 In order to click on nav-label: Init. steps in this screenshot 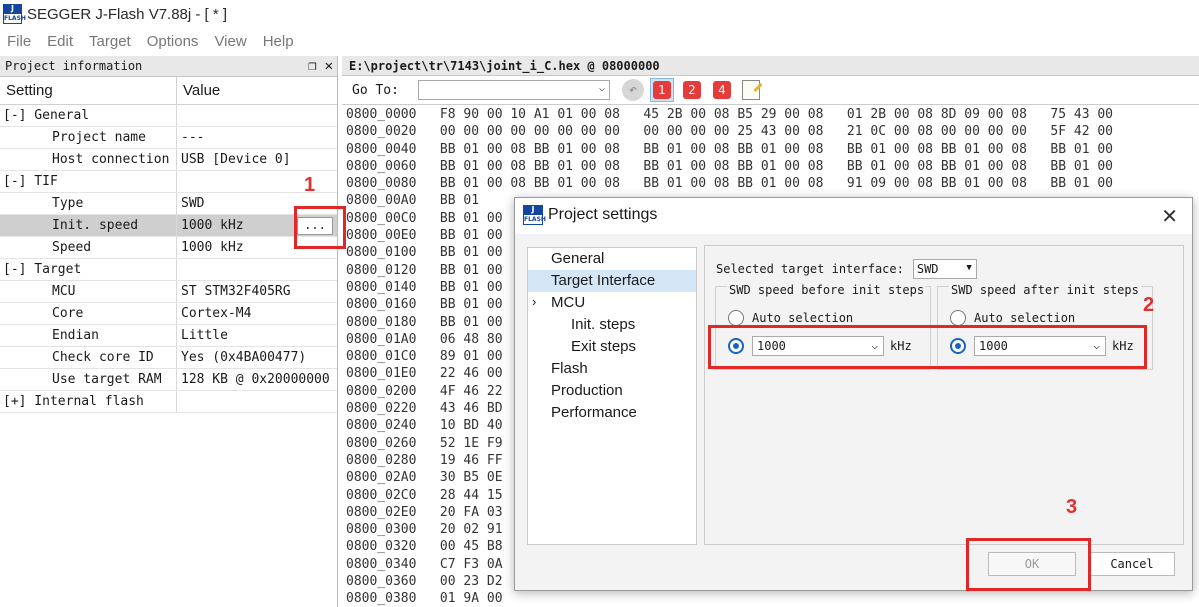, I will do `click(603, 324)`.